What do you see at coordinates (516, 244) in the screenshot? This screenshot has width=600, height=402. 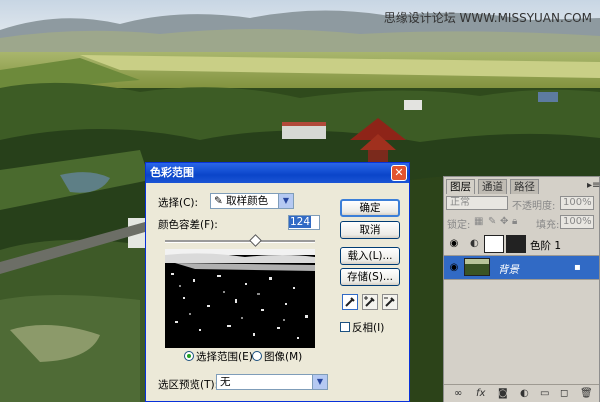 I see `layer-mask-thumbnail` at bounding box center [516, 244].